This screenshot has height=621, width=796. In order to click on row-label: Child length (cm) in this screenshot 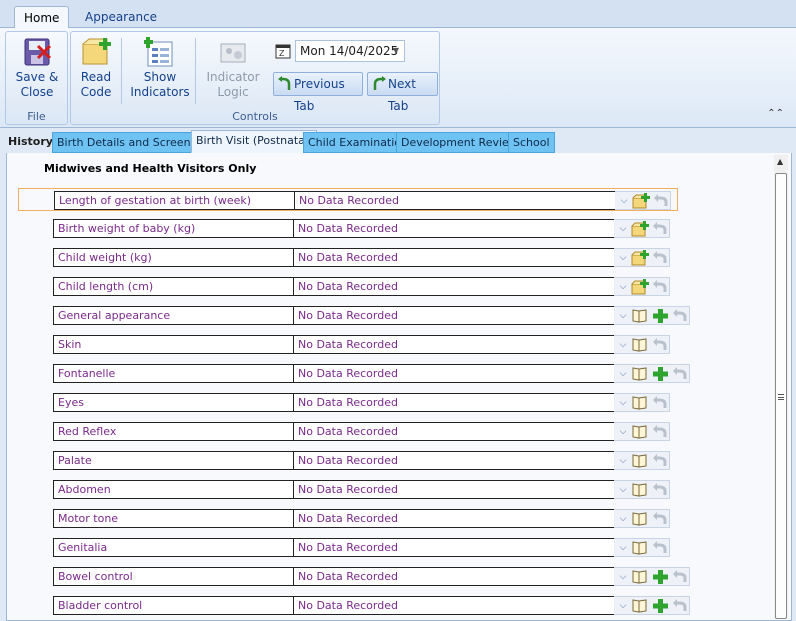, I will do `click(173, 286)`.